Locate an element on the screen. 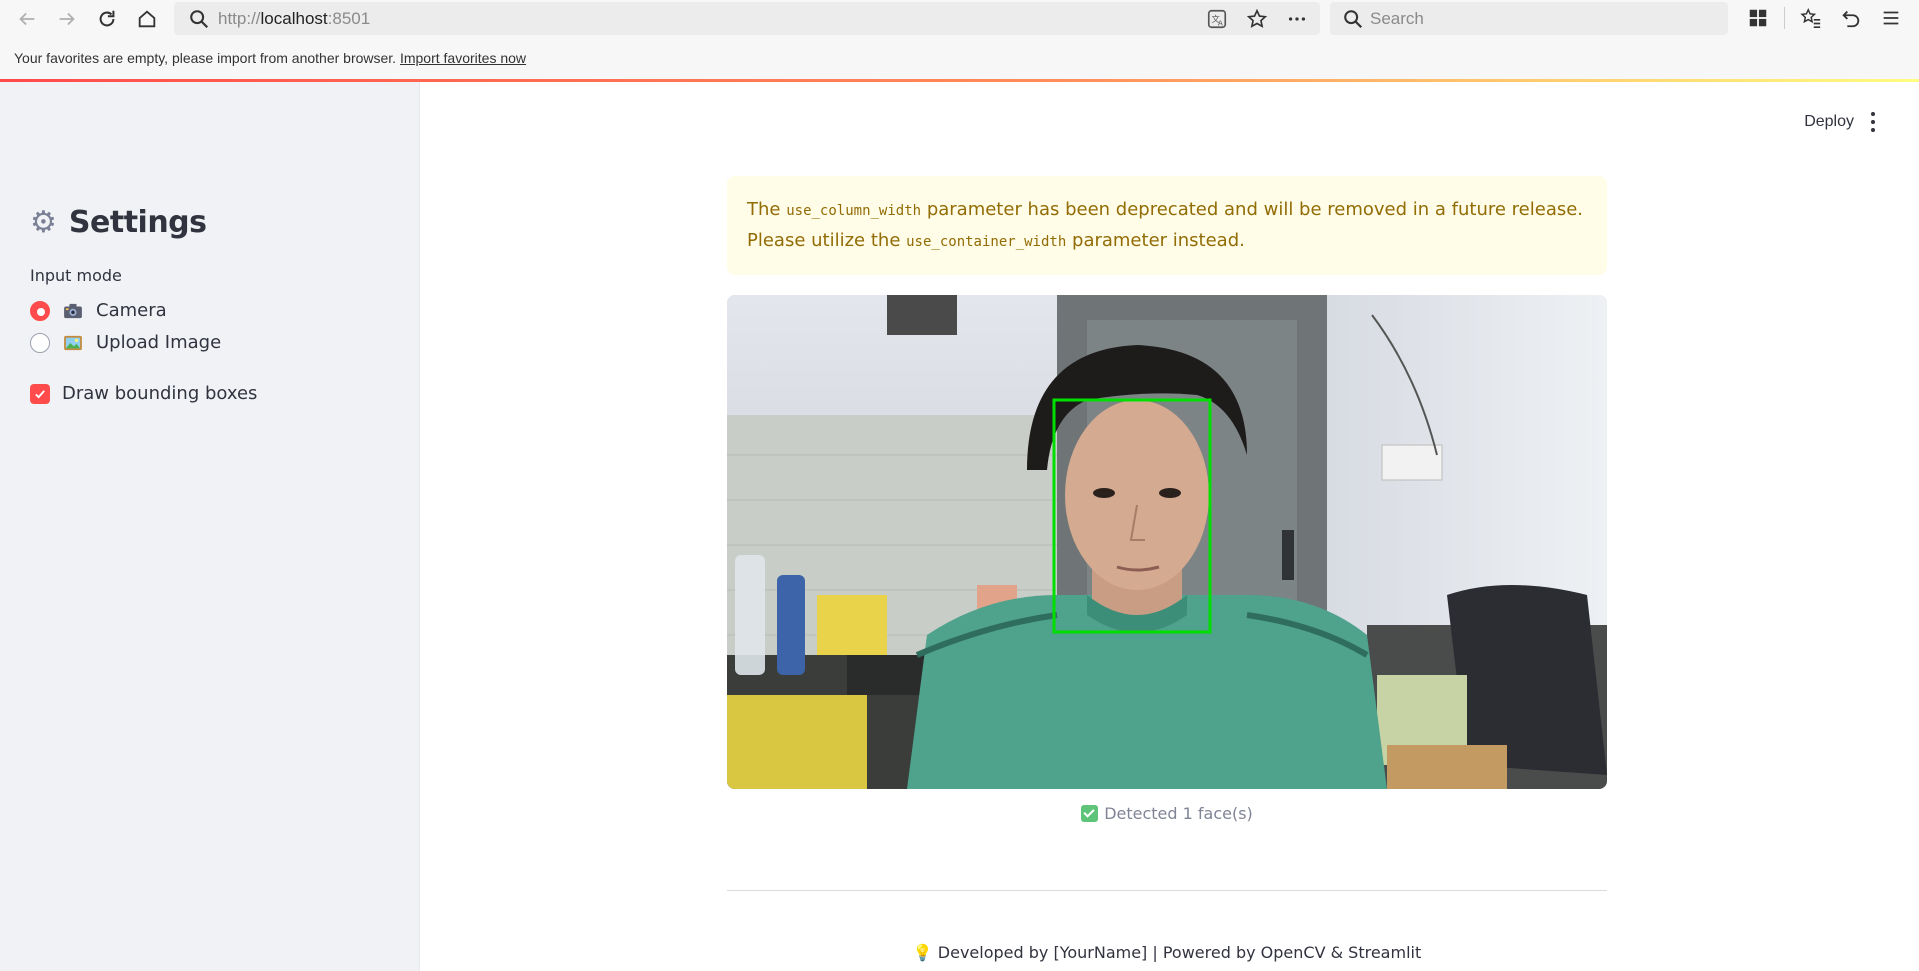 This screenshot has width=1919, height=971. warning-code-1: use_column_width is located at coordinates (854, 211).